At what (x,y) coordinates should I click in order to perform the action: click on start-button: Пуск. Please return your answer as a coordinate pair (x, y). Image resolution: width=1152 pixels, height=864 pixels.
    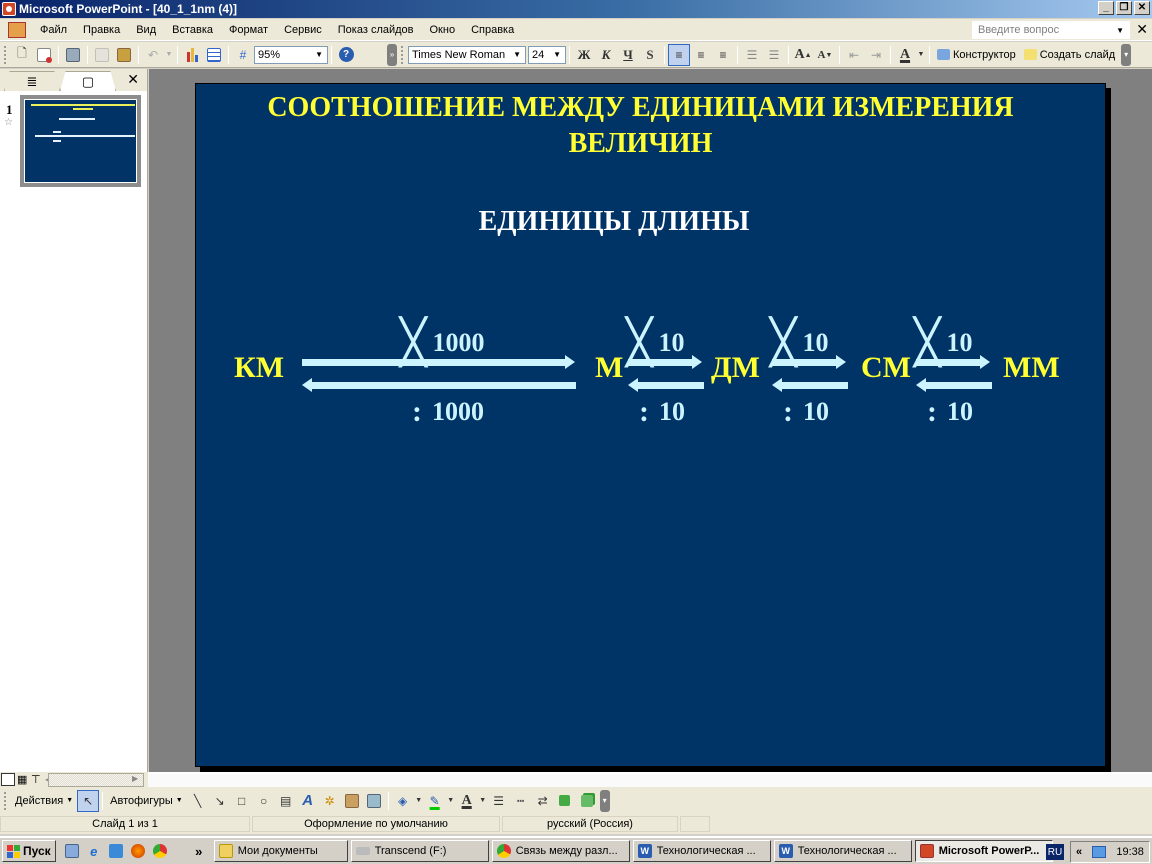
    Looking at the image, I should click on (29, 851).